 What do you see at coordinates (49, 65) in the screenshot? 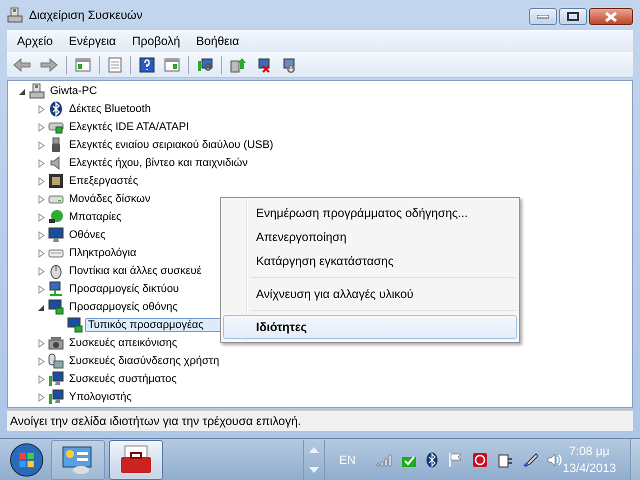
I see `forward-arrow-icon` at bounding box center [49, 65].